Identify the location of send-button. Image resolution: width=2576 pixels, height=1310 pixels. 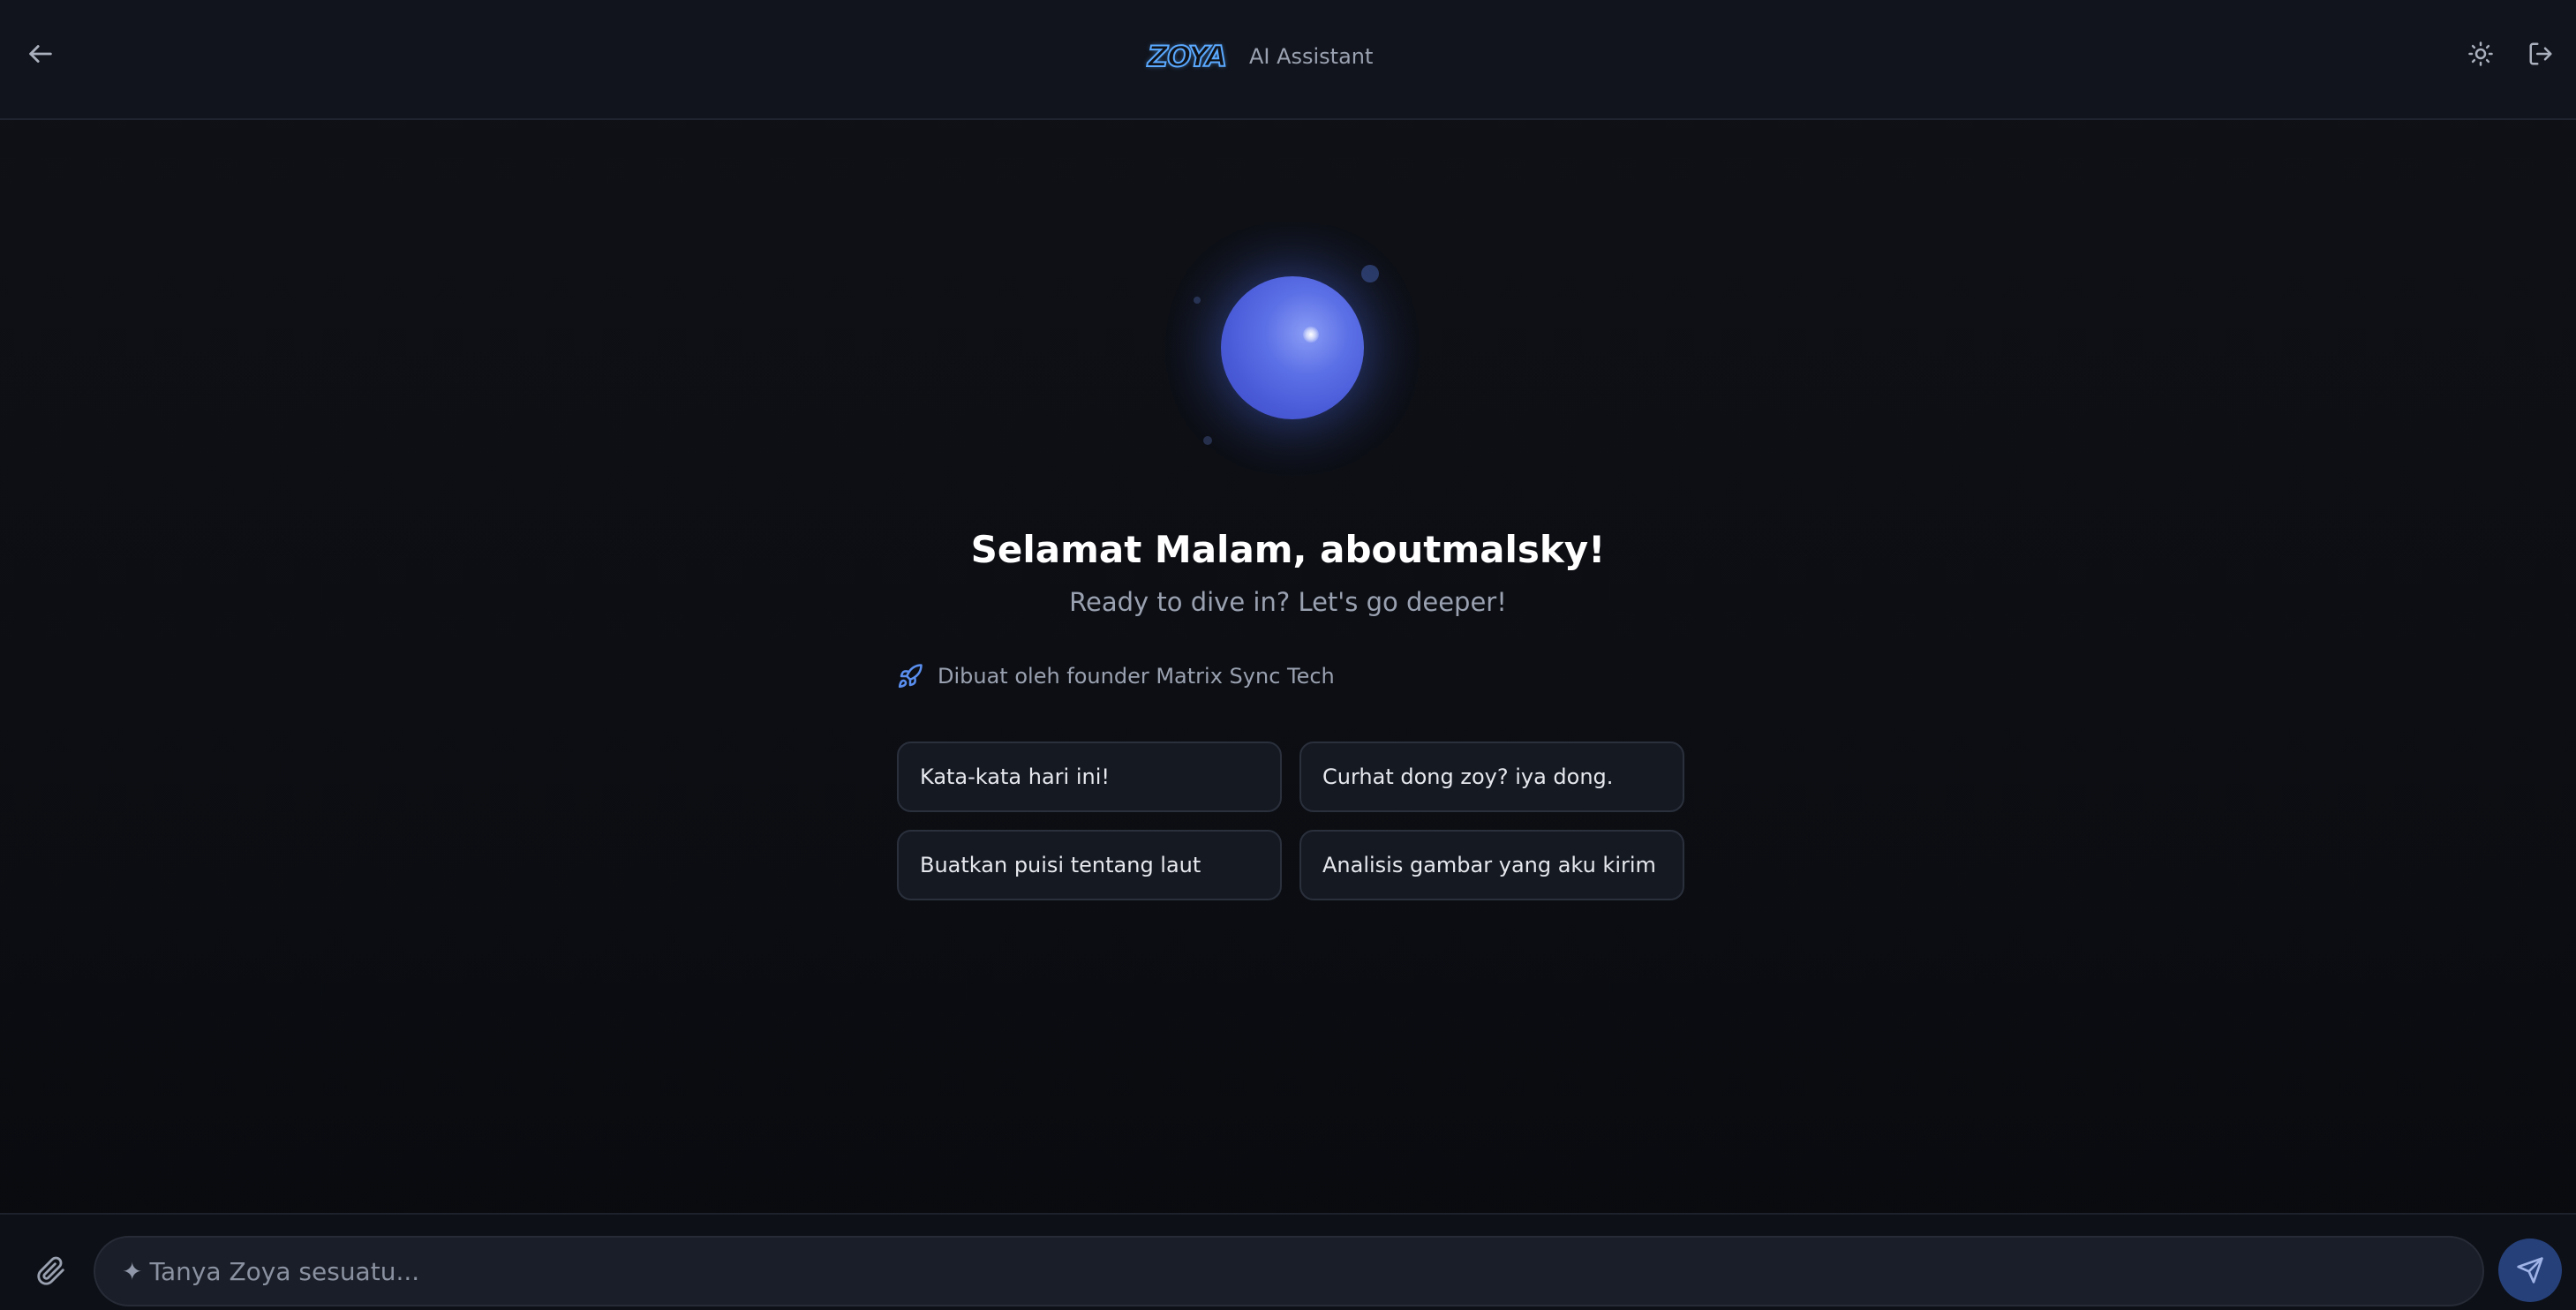
(2530, 1270).